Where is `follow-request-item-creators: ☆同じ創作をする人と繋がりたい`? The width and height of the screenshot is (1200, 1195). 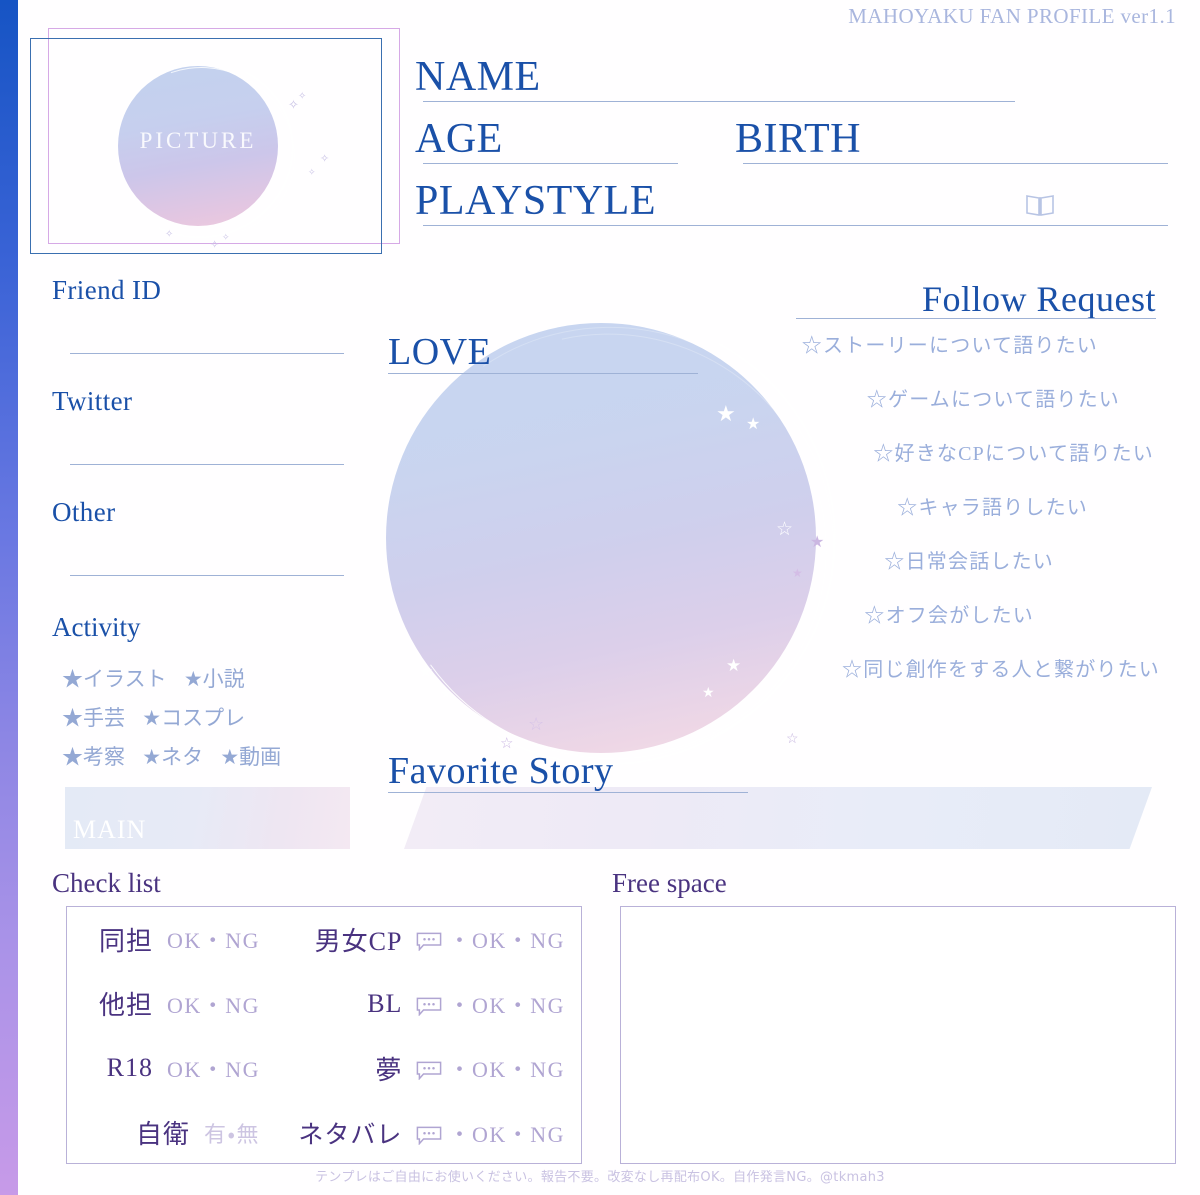
follow-request-item-creators: ☆同じ創作をする人と繋がりたい is located at coordinates (950, 670).